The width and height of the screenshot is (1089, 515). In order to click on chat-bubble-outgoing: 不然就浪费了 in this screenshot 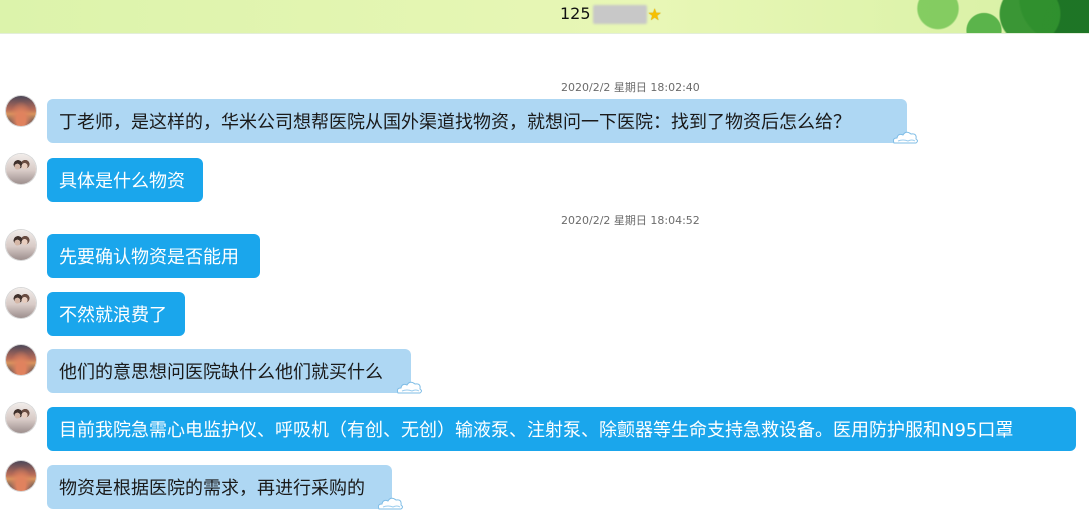, I will do `click(116, 314)`.